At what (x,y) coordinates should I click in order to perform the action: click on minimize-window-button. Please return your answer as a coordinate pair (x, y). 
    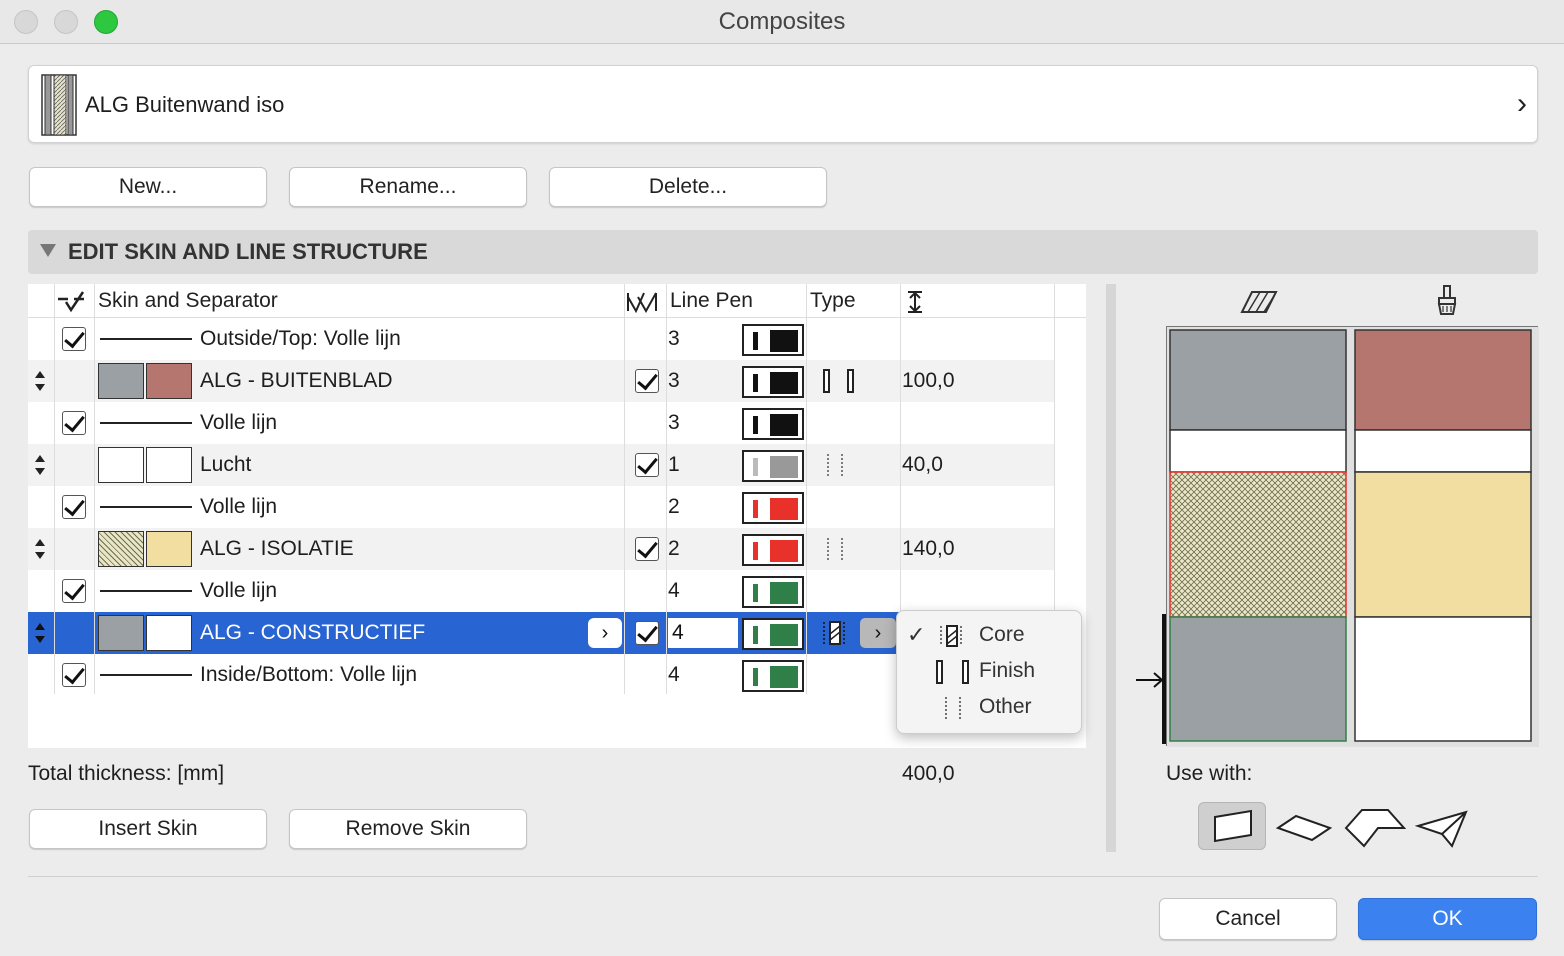
    Looking at the image, I should click on (66, 22).